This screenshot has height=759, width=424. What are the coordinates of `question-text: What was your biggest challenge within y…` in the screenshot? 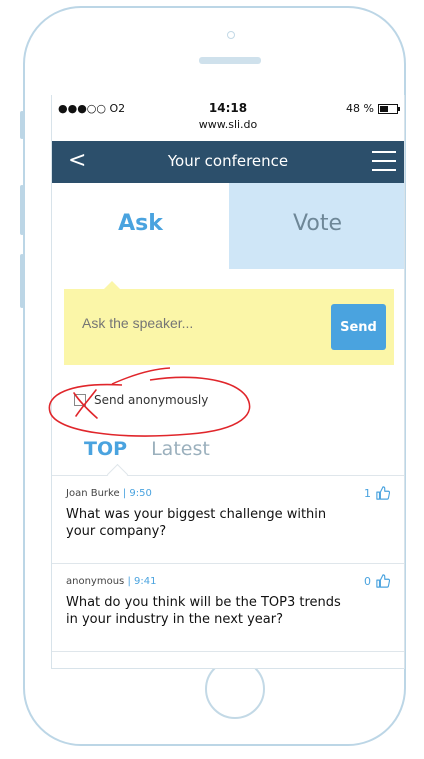 It's located at (196, 523).